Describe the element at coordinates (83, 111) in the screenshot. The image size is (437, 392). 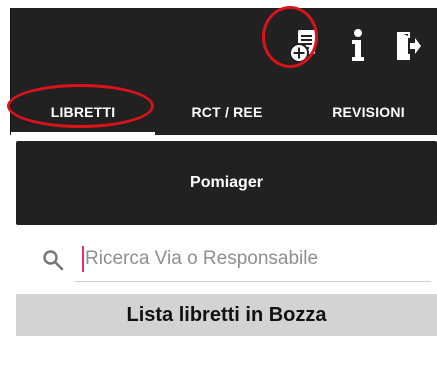
I see `tab-libretti: LIBRETTI` at that location.